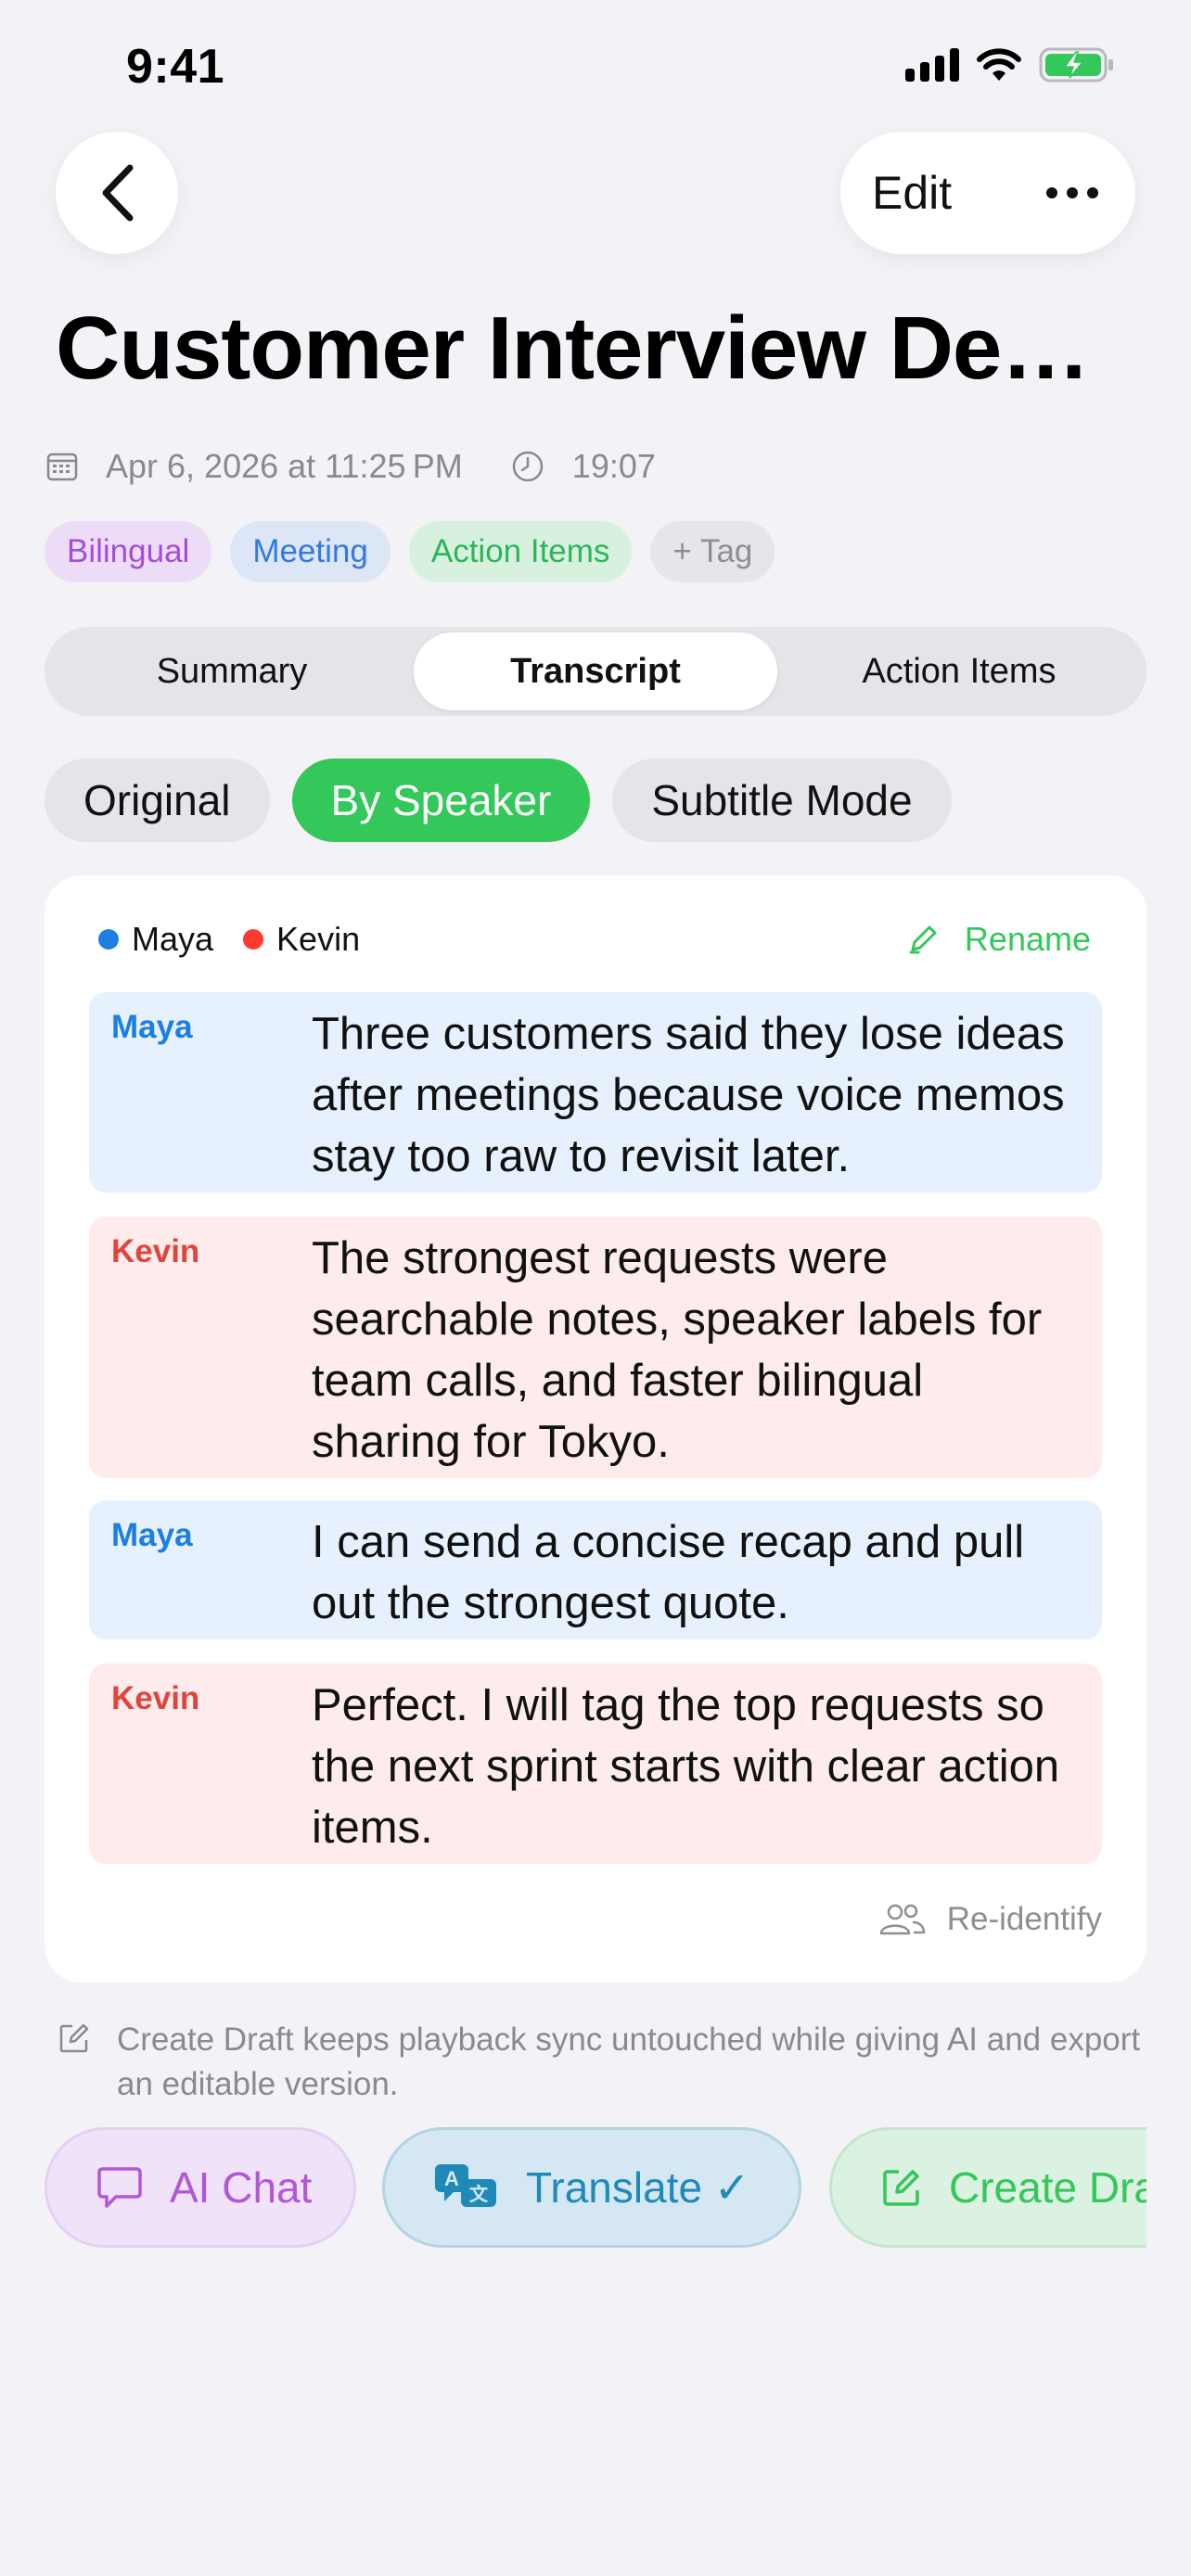 Image resolution: width=1191 pixels, height=2576 pixels. I want to click on tab-transcript: Transcript, so click(595, 671).